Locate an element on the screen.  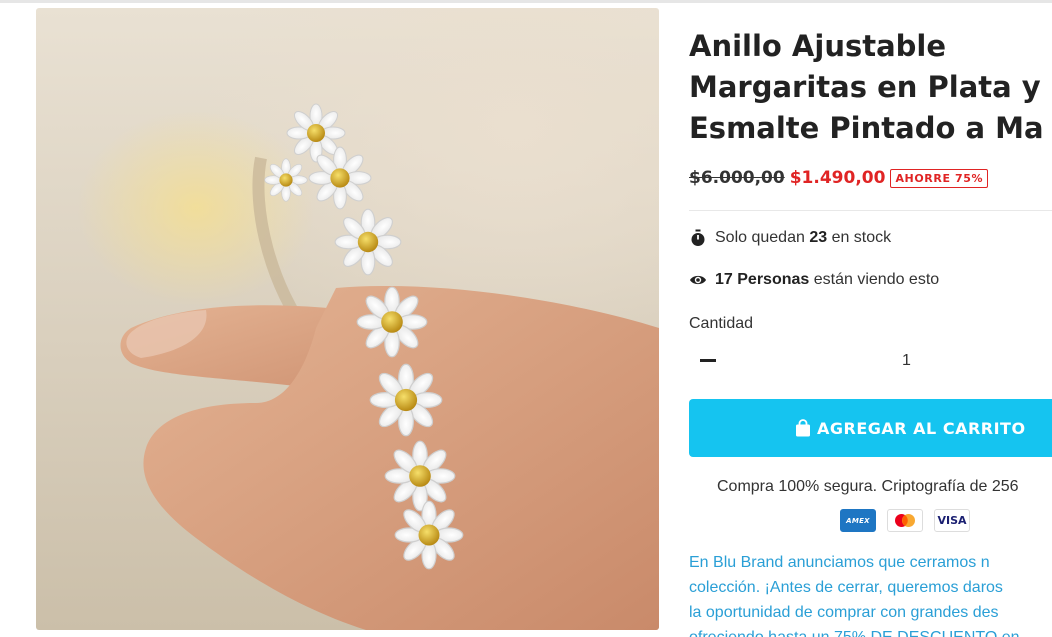
original-price: $6.000,00 is located at coordinates (737, 178).